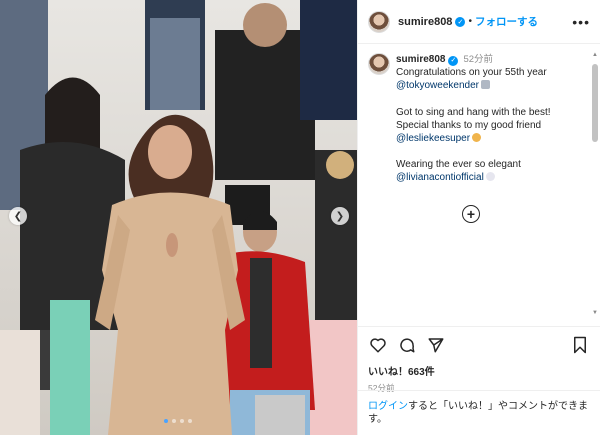  I want to click on scroll-down-icon: ▼, so click(595, 313).